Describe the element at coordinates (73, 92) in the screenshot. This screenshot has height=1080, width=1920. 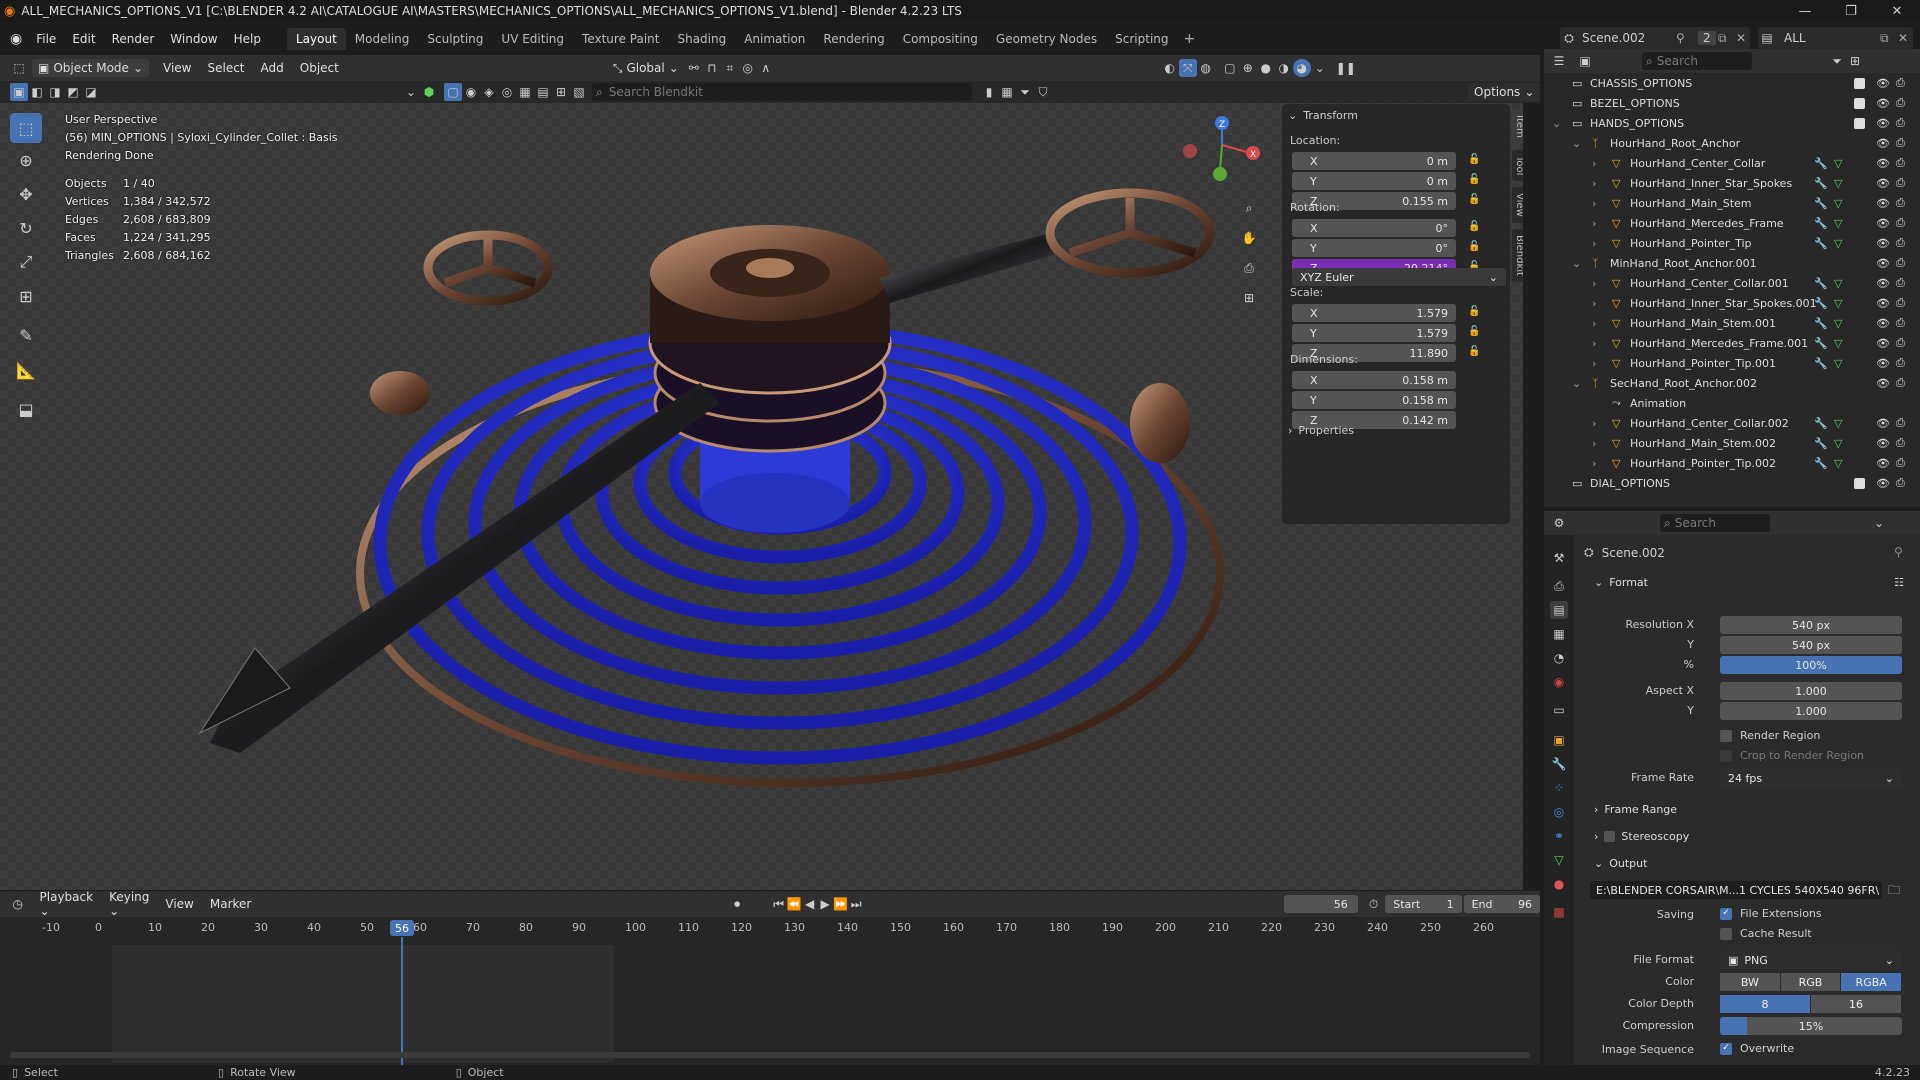
I see `select-invert-icon: ◩` at that location.